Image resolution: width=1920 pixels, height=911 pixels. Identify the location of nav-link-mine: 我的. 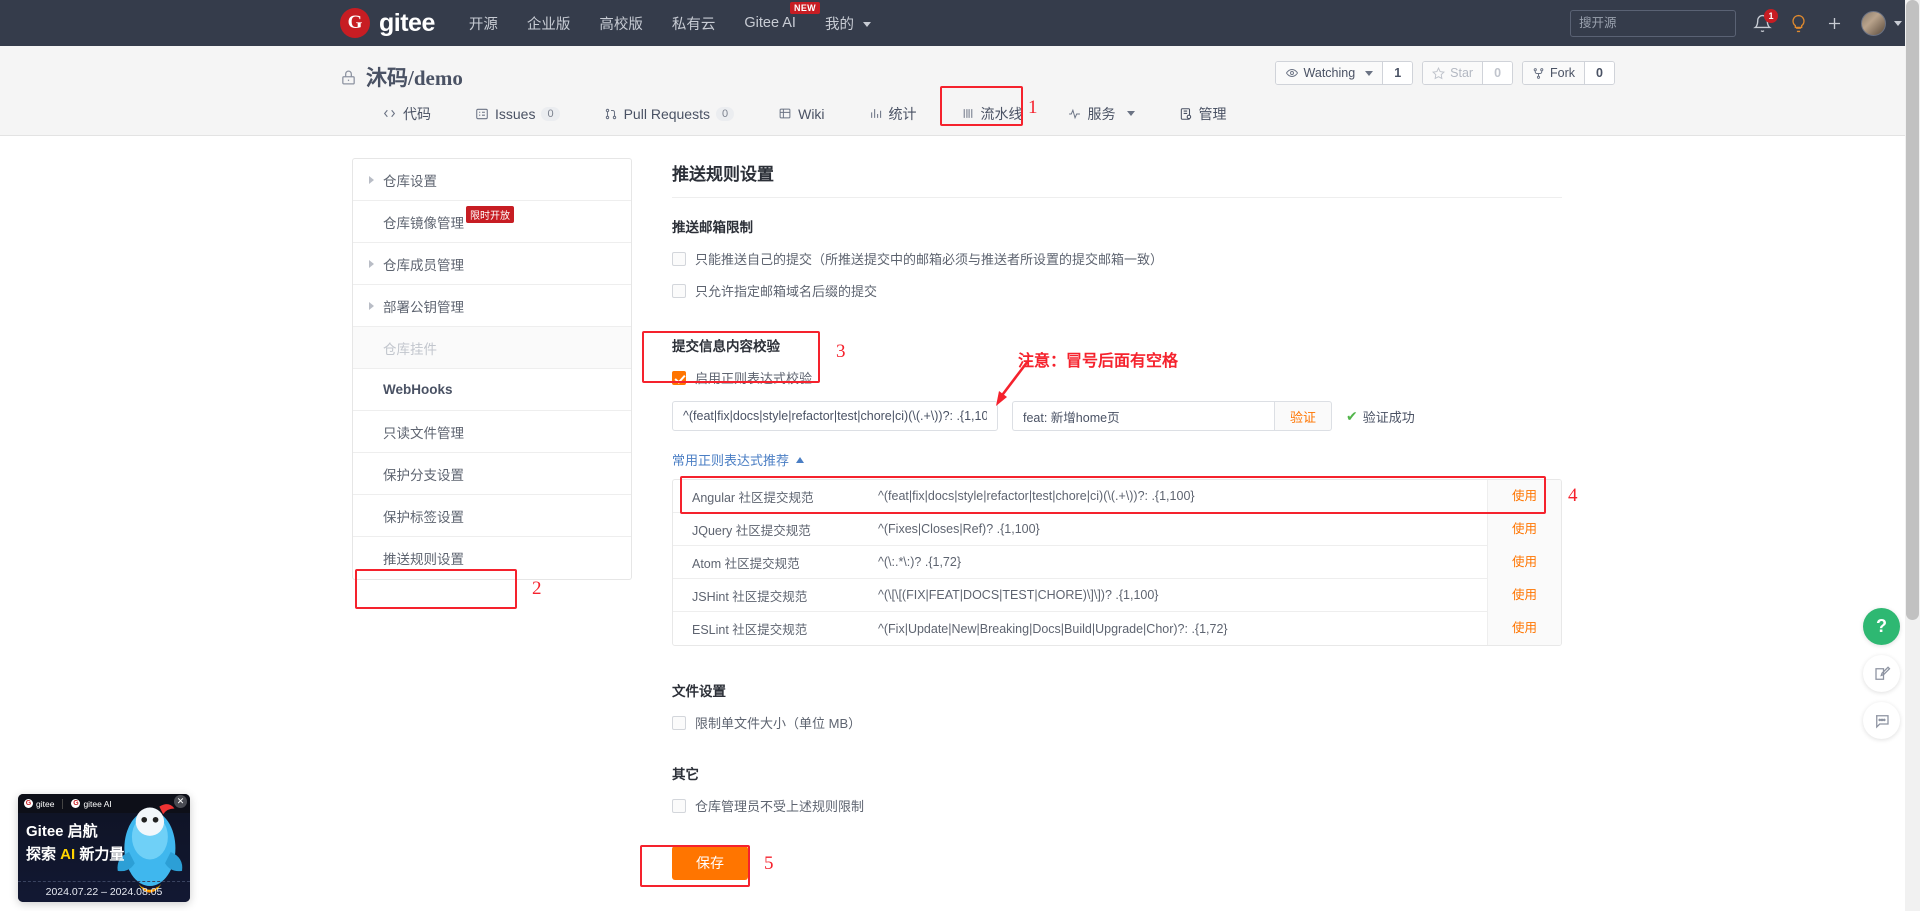
(848, 23).